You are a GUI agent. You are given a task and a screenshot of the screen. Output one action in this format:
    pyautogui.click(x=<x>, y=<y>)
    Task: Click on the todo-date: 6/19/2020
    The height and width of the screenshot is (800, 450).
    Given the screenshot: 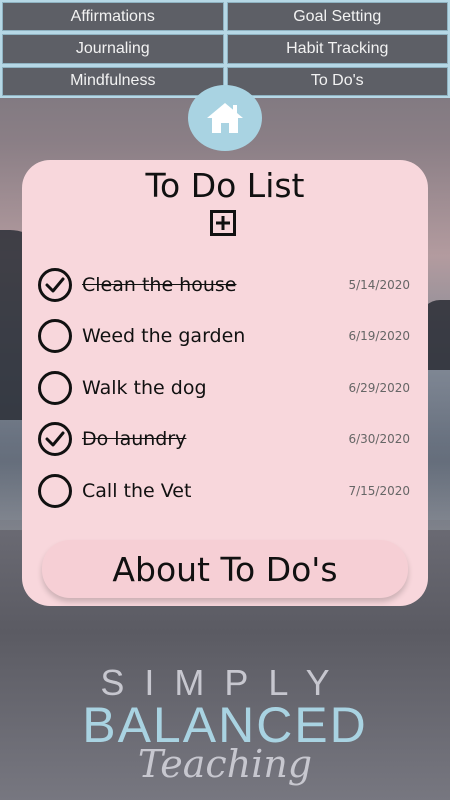 What is the action you would take?
    pyautogui.click(x=379, y=336)
    